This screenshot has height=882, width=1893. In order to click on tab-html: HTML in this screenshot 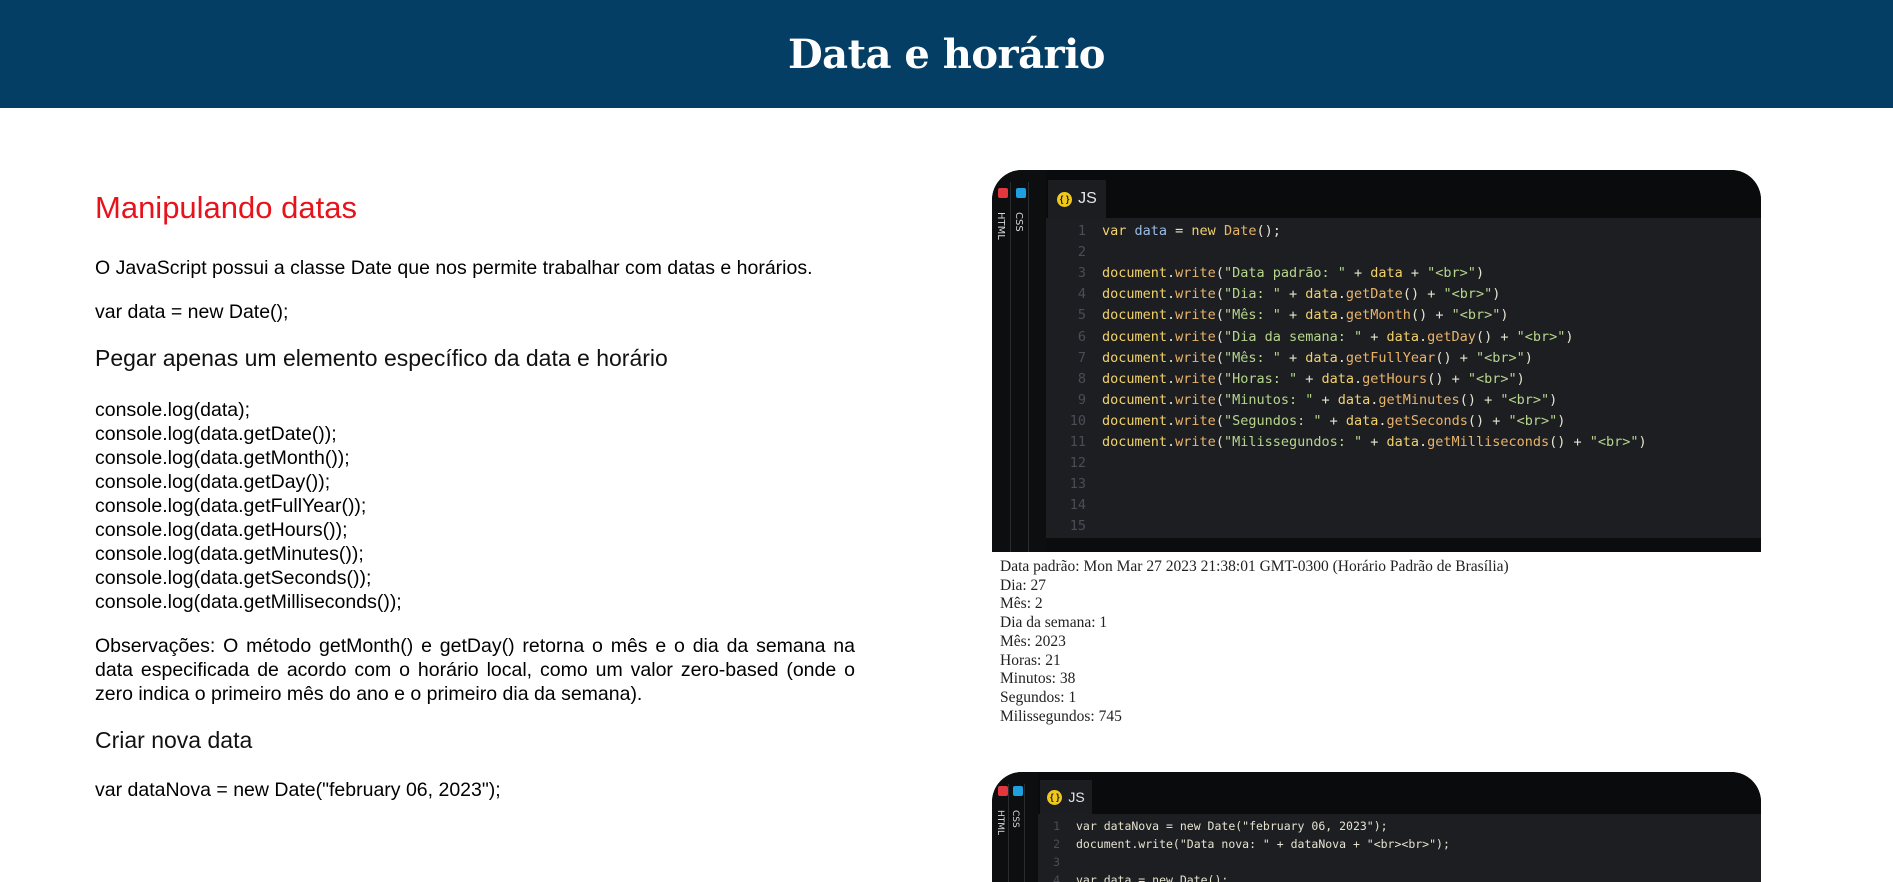, I will do `click(1003, 214)`.